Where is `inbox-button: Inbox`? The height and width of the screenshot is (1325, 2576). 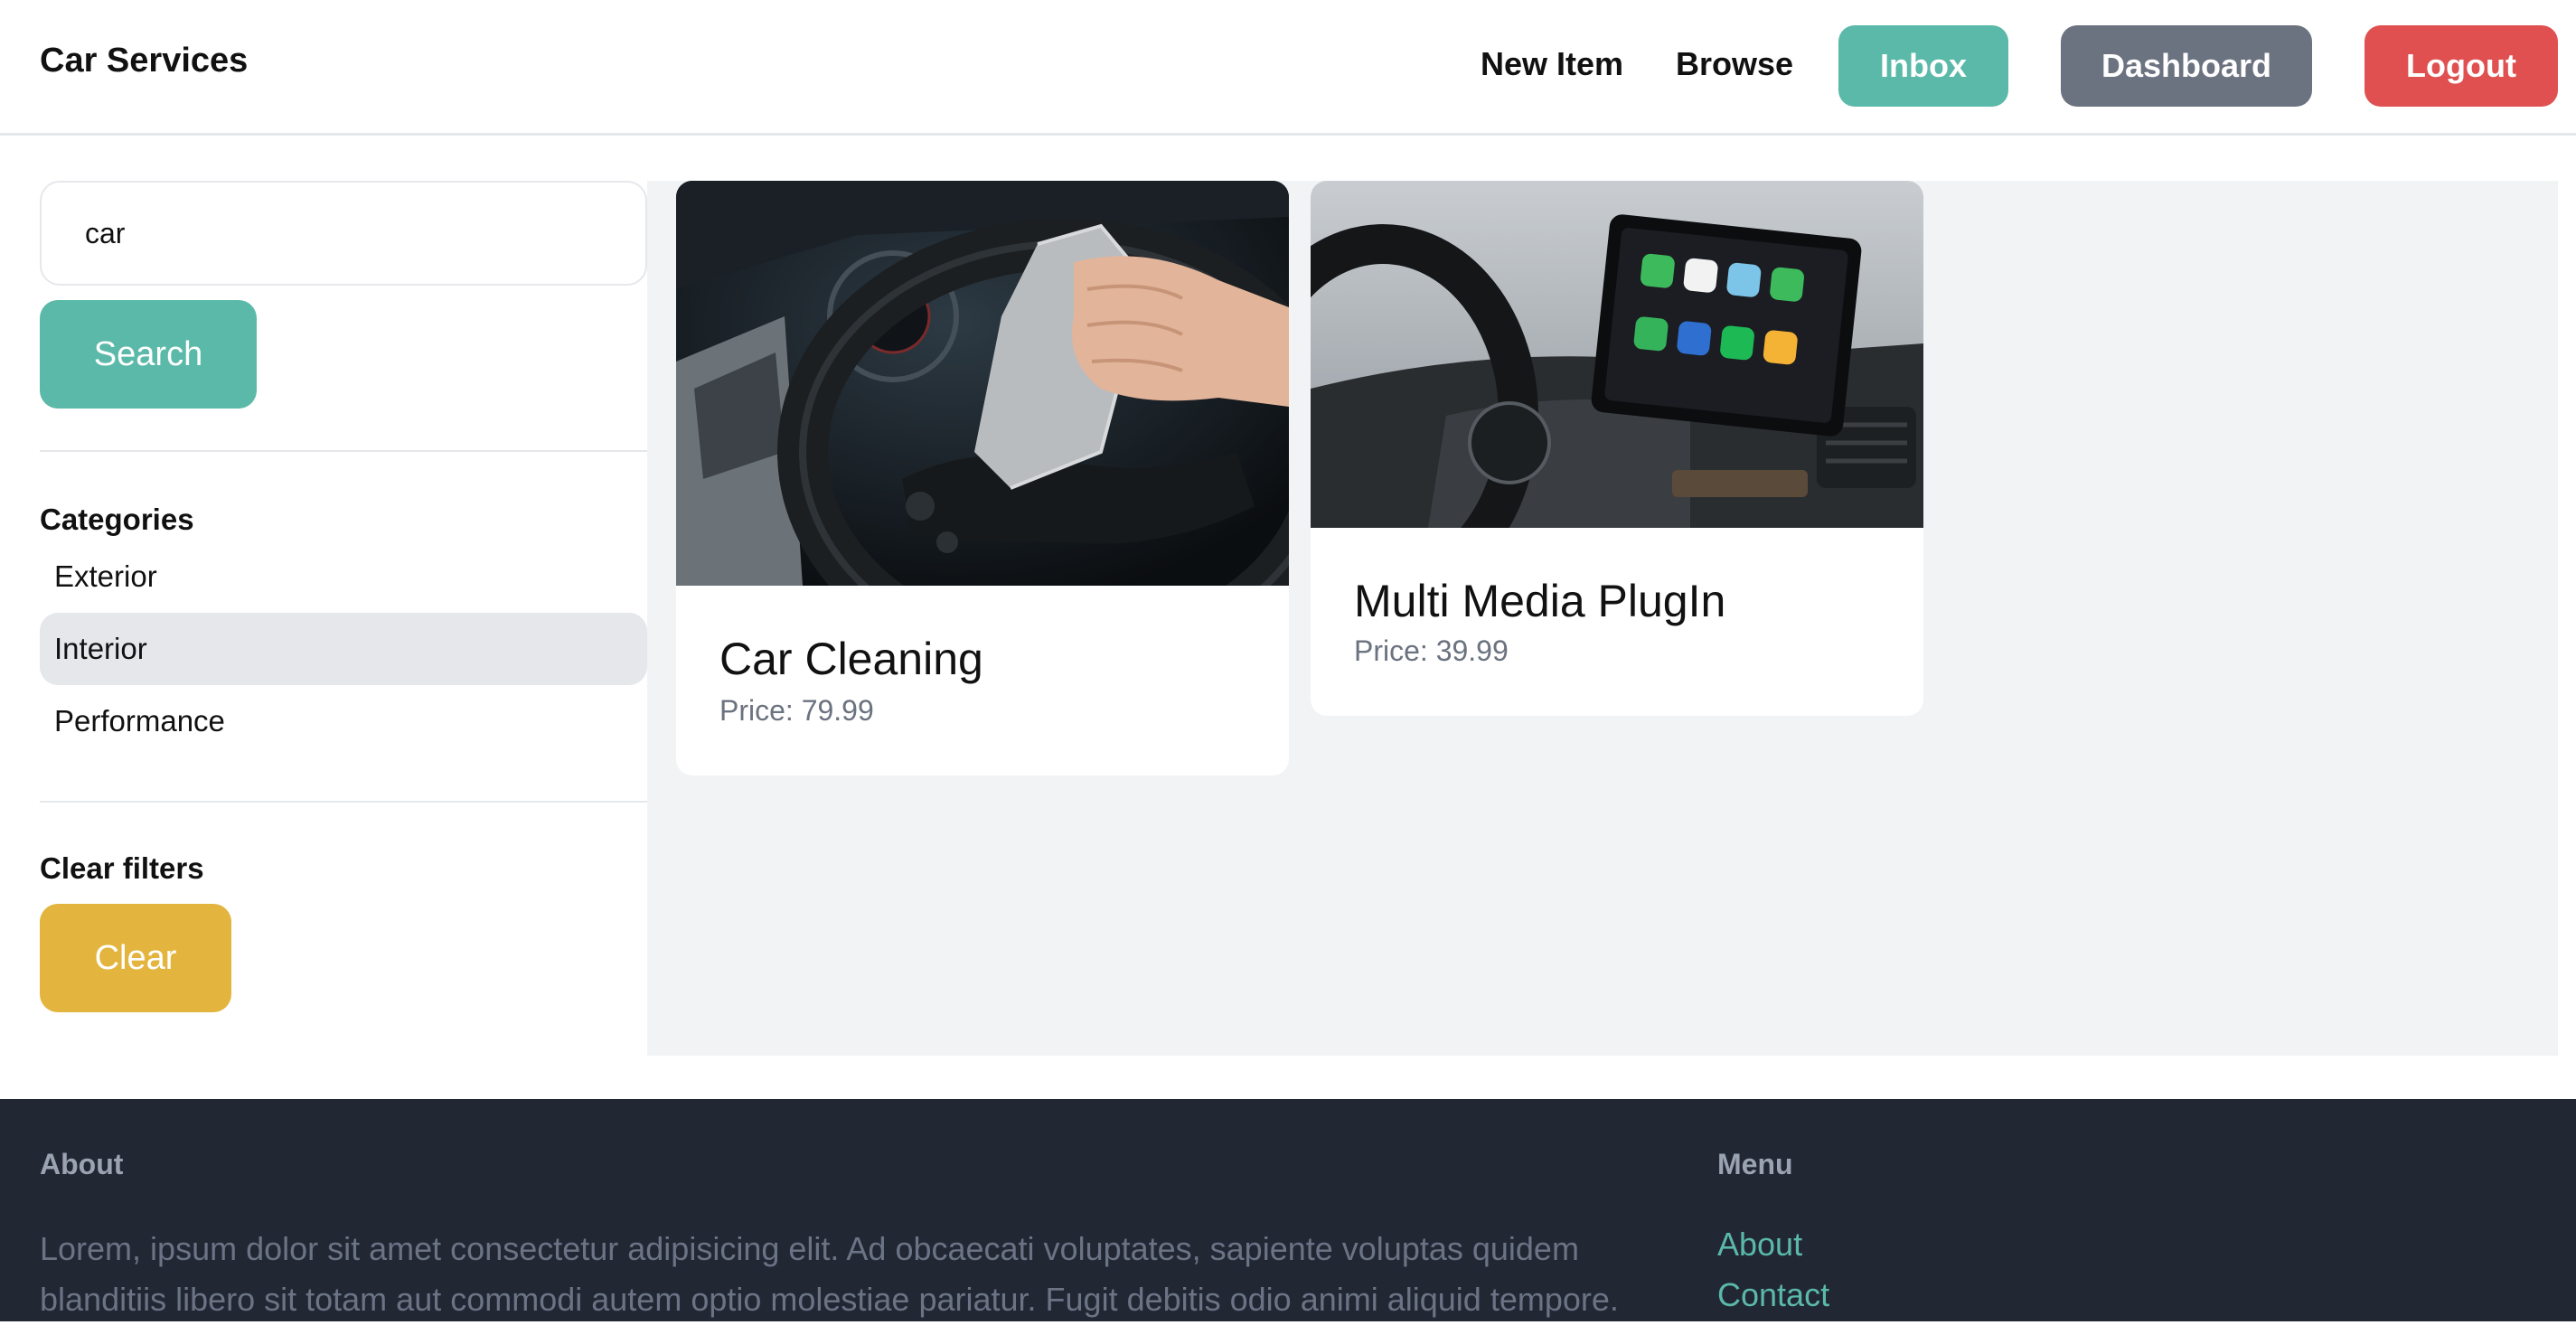
inbox-button: Inbox is located at coordinates (1923, 66).